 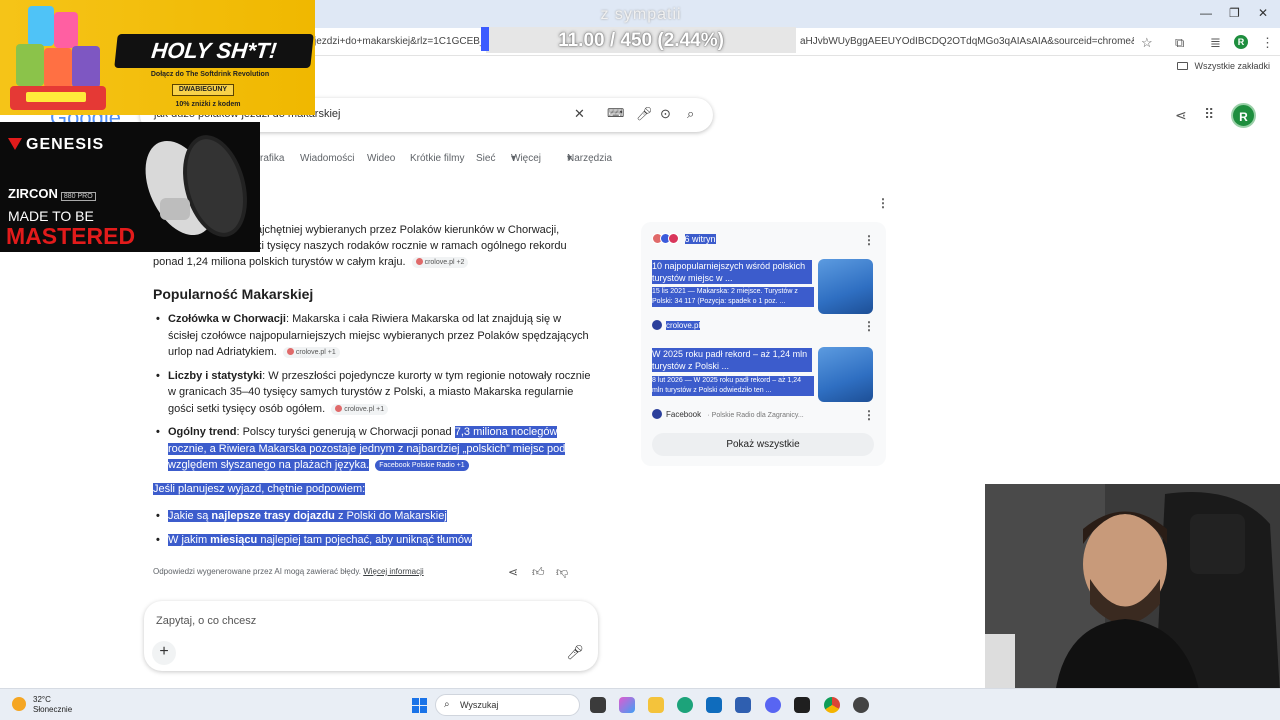 What do you see at coordinates (763, 444) in the screenshot?
I see `show-all-button: Pokaż wszystkie` at bounding box center [763, 444].